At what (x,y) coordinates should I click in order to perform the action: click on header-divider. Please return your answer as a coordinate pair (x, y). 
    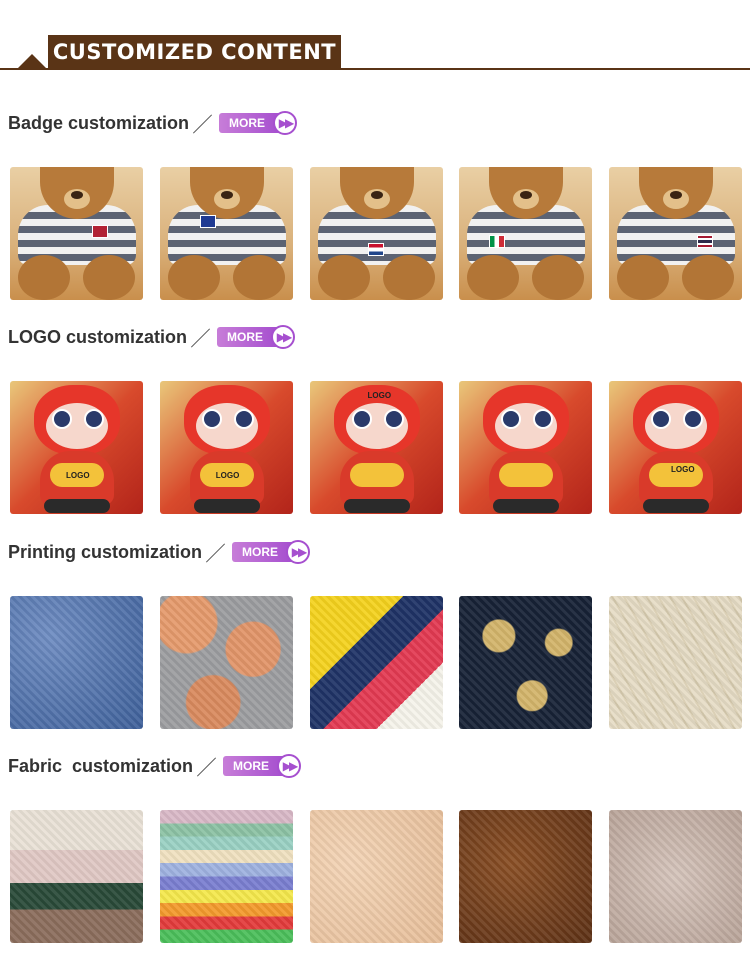
    Looking at the image, I should click on (375, 69).